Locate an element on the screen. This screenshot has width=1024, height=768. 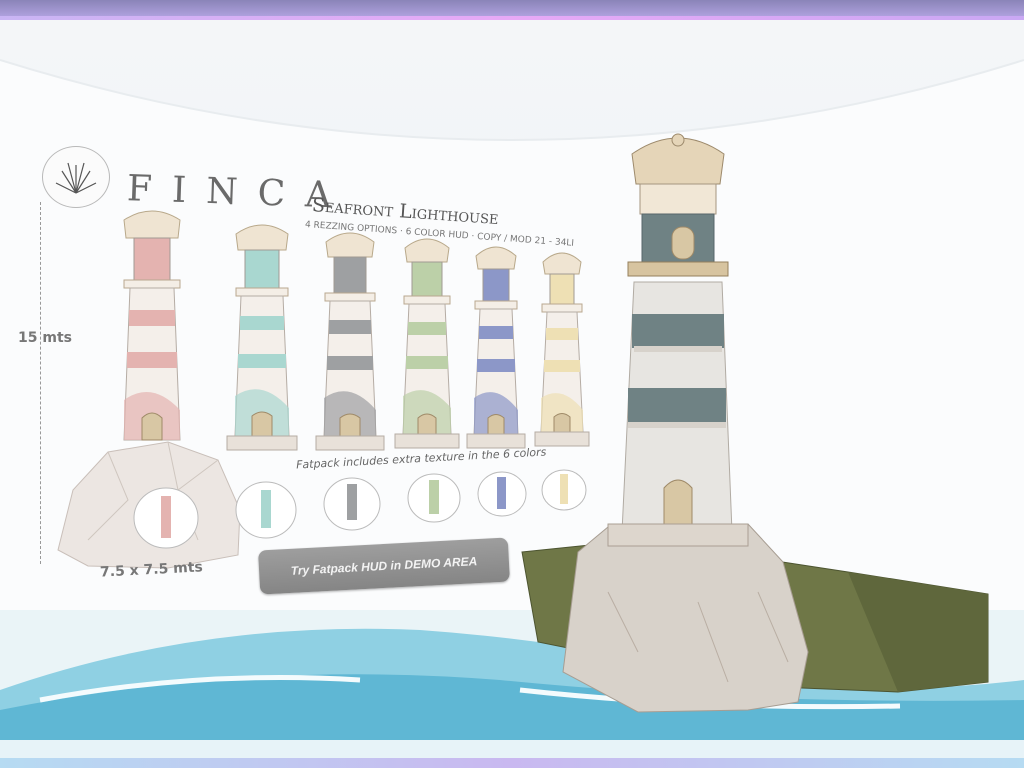
agave-logo-icon is located at coordinates (76, 178).